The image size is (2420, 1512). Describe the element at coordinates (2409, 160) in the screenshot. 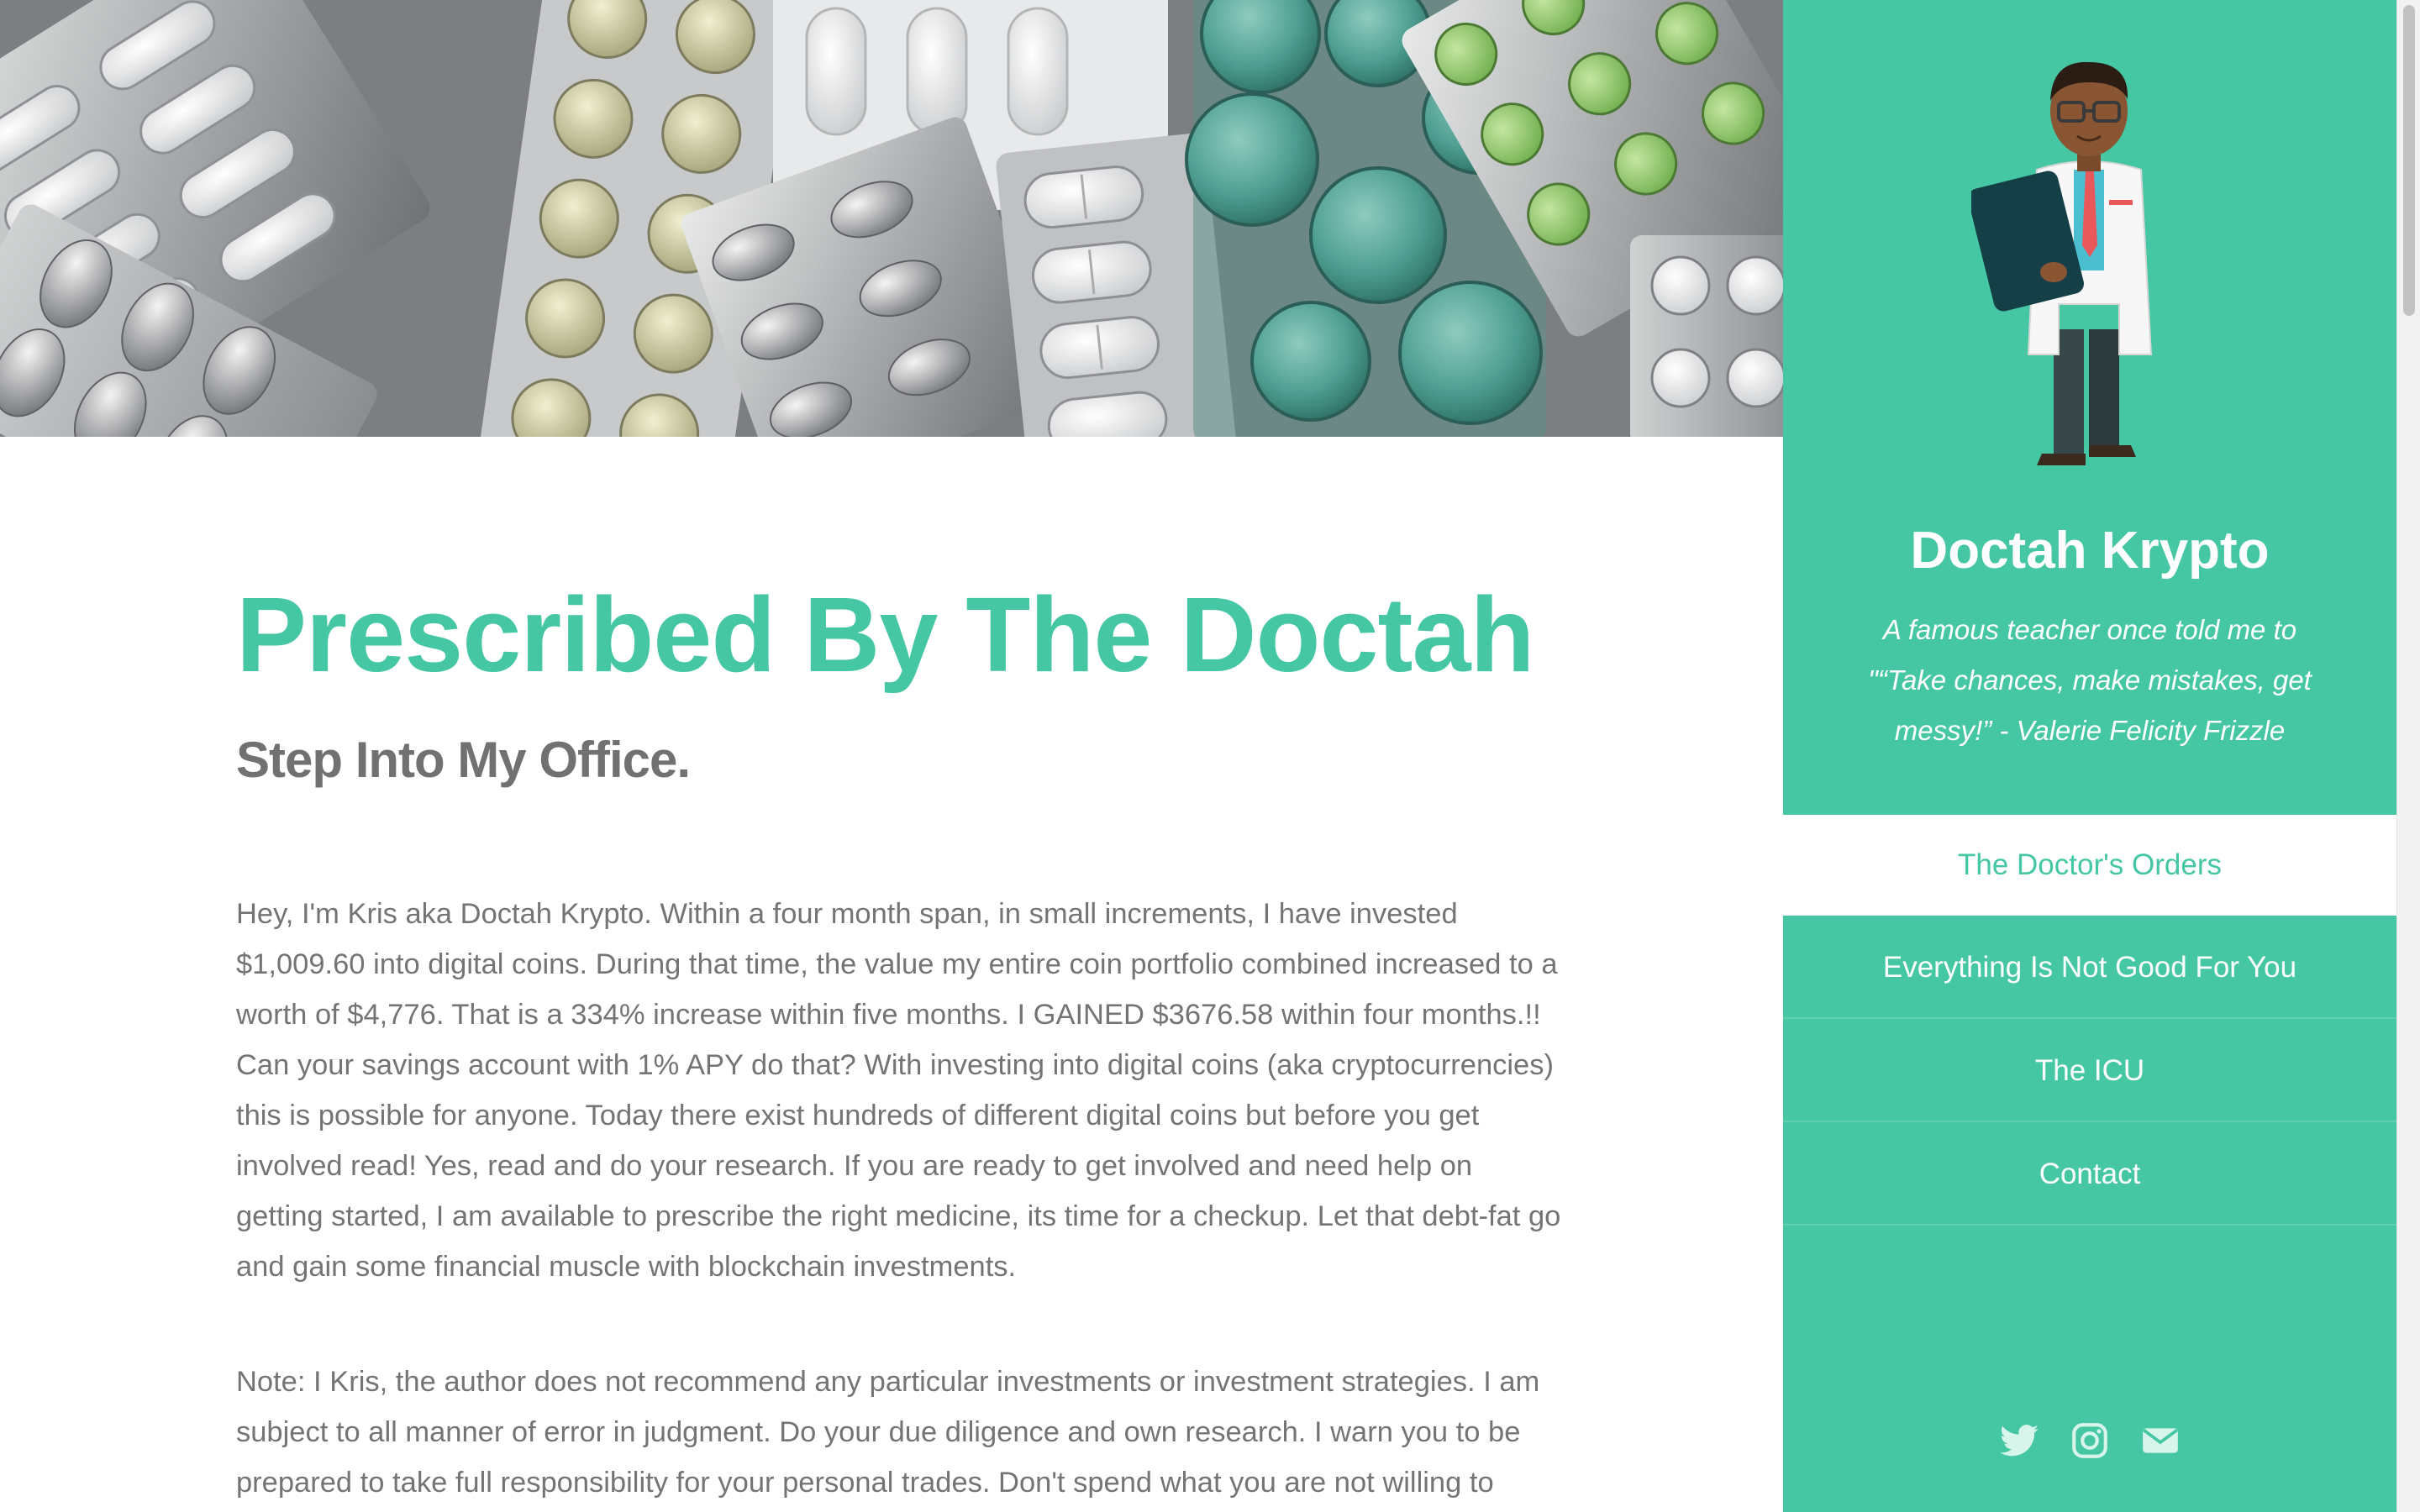

I see `scrollbar-thumb` at that location.